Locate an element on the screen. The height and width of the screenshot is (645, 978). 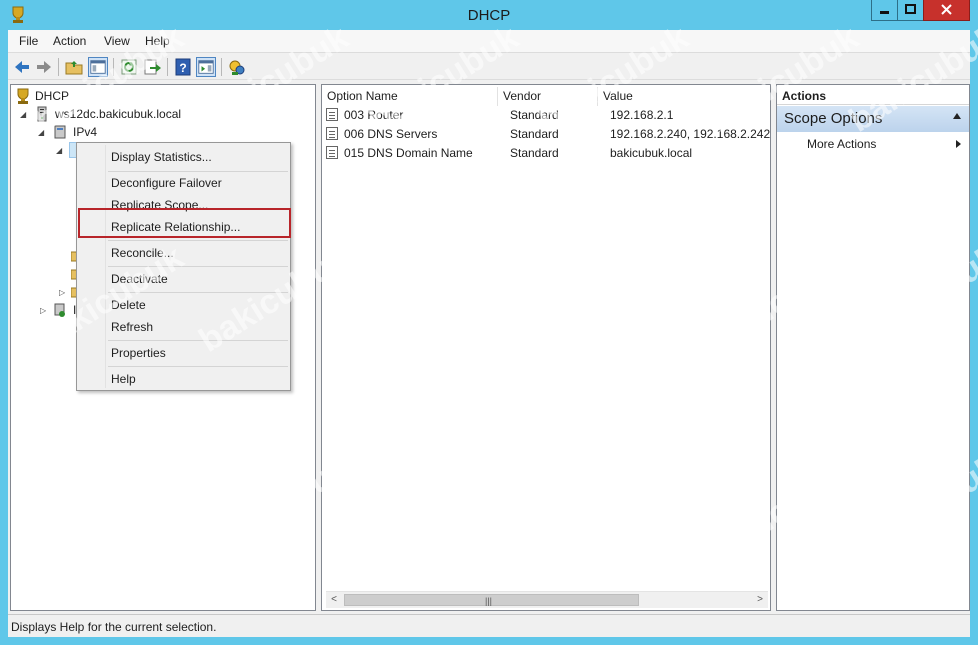
ctx-deactivate: Deactivate is located at coordinates (139, 279).